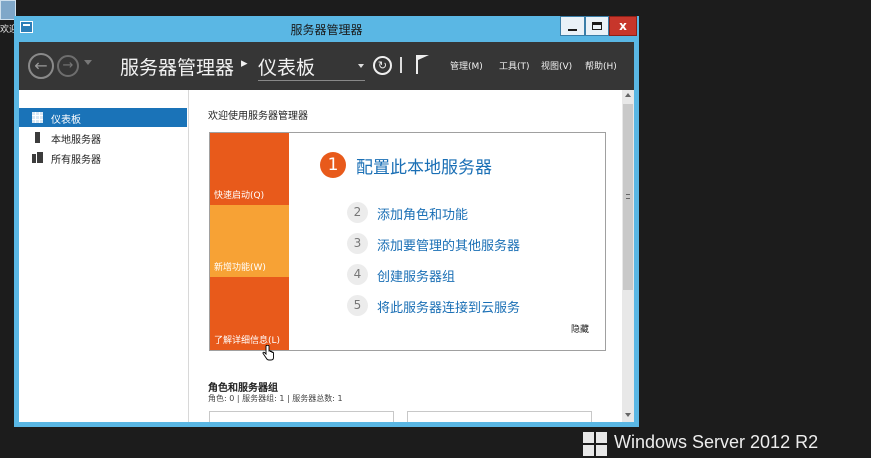  What do you see at coordinates (76, 140) in the screenshot?
I see `sidebar-item-label: 本地服务器` at bounding box center [76, 140].